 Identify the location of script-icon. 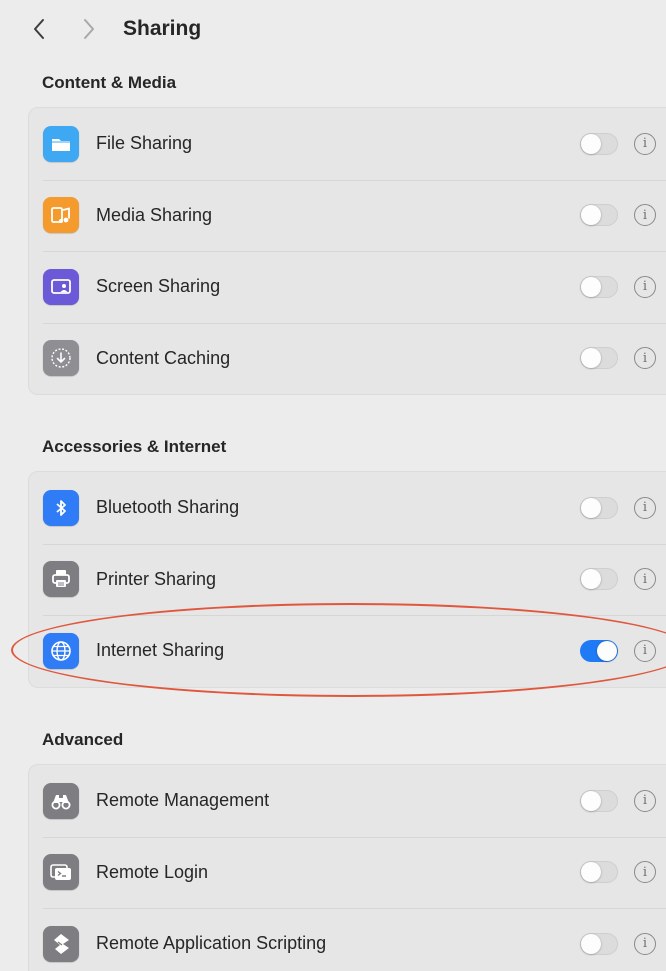
(61, 943).